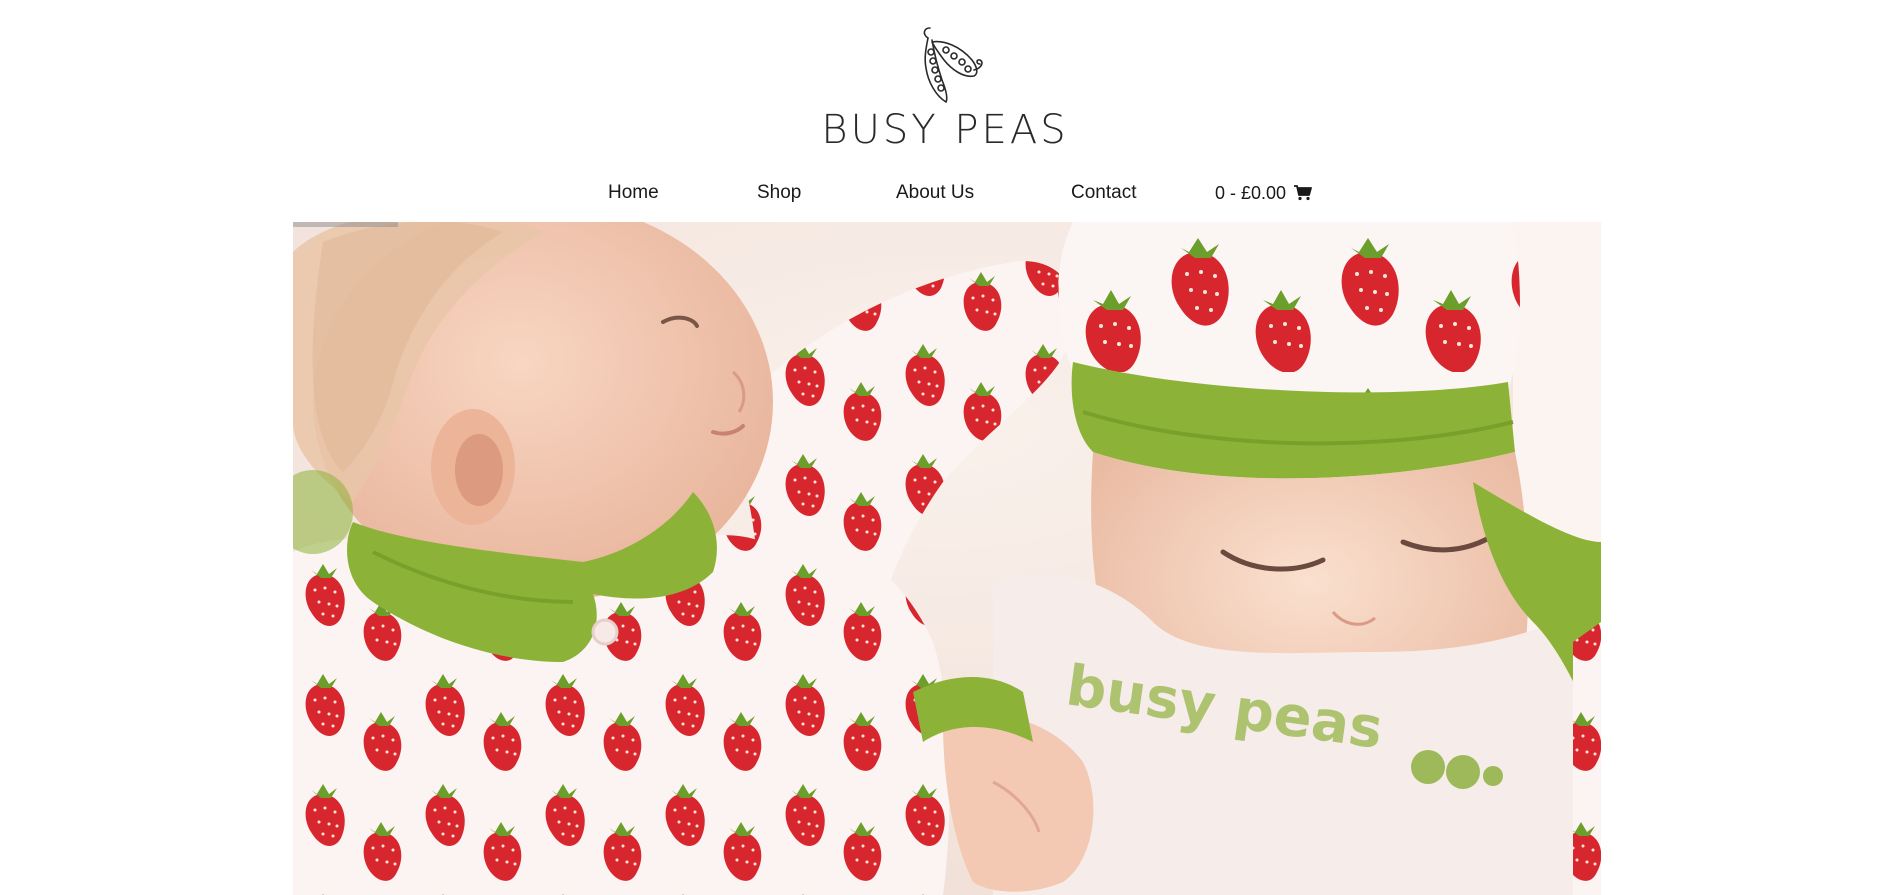  Describe the element at coordinates (1303, 193) in the screenshot. I see `shopping-cart-icon` at that location.